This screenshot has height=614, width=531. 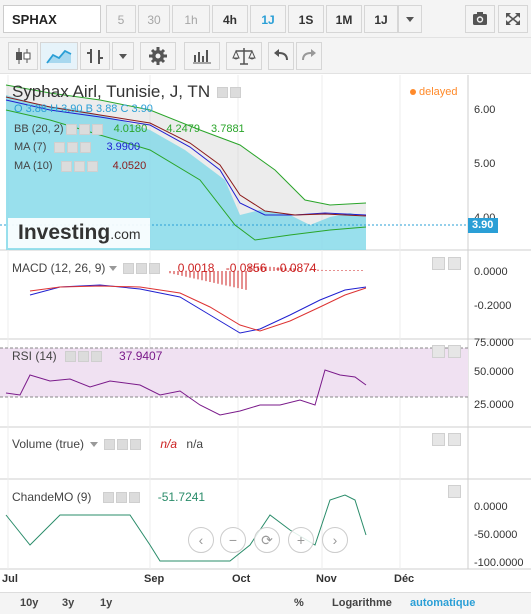 What do you see at coordinates (281, 56) in the screenshot?
I see `undo-button` at bounding box center [281, 56].